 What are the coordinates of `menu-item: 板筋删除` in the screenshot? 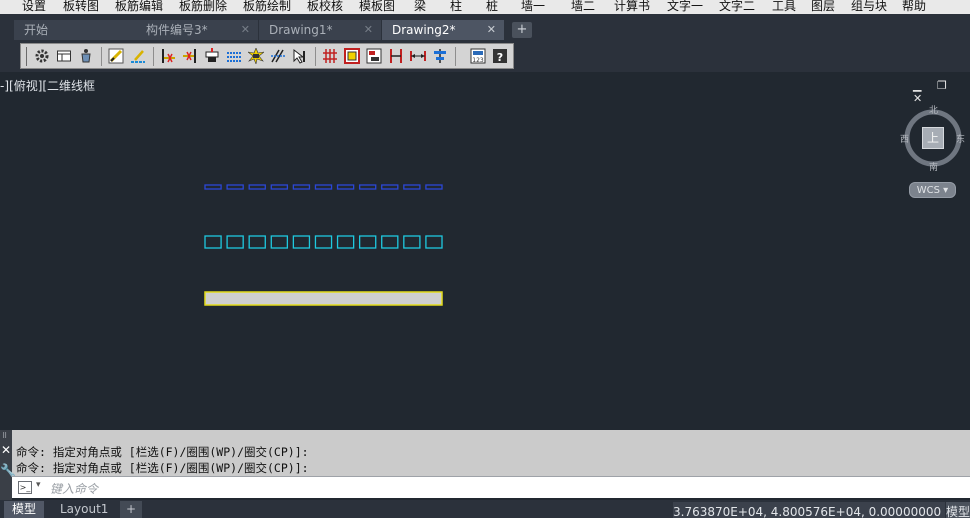 It's located at (203, 7).